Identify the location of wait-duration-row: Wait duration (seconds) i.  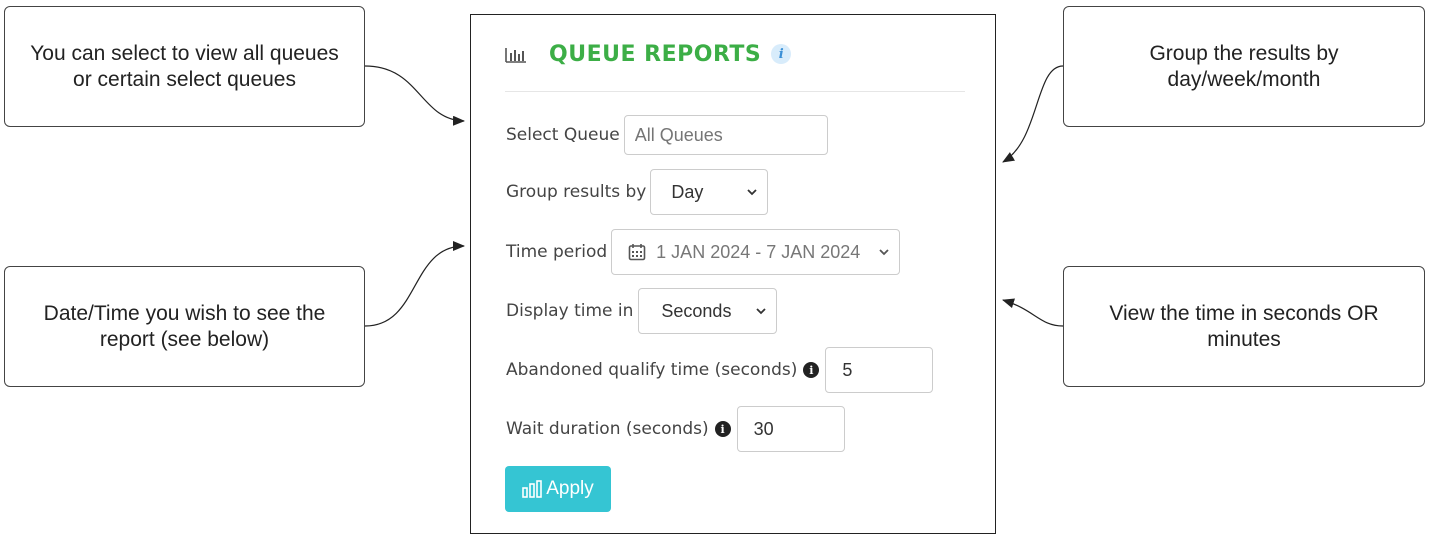
(675, 429).